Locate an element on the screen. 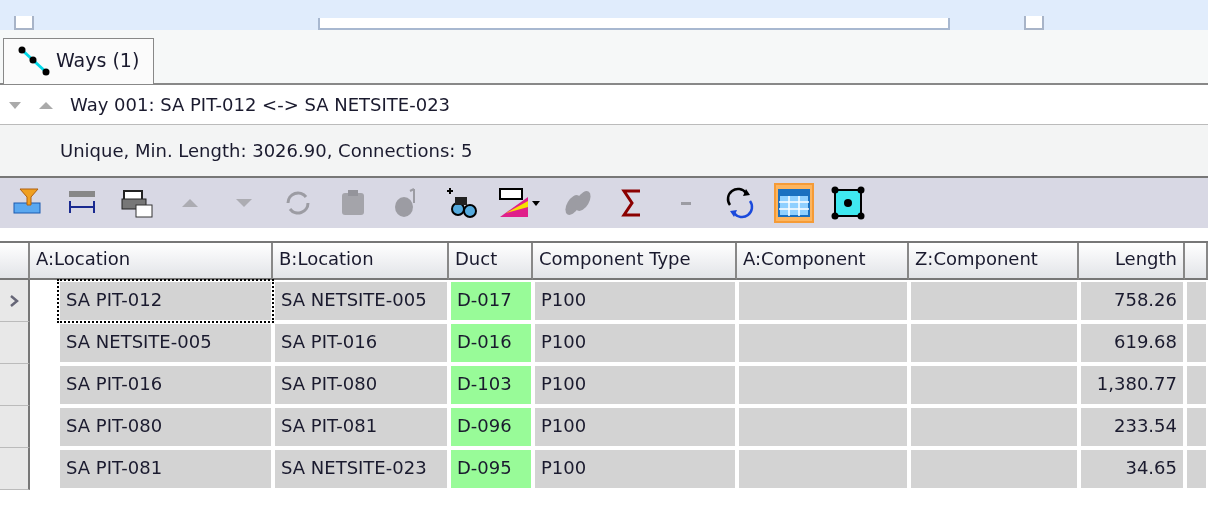 Image resolution: width=1208 pixels, height=532 pixels. table-cell: SA NETSITE-023 is located at coordinates (361, 469).